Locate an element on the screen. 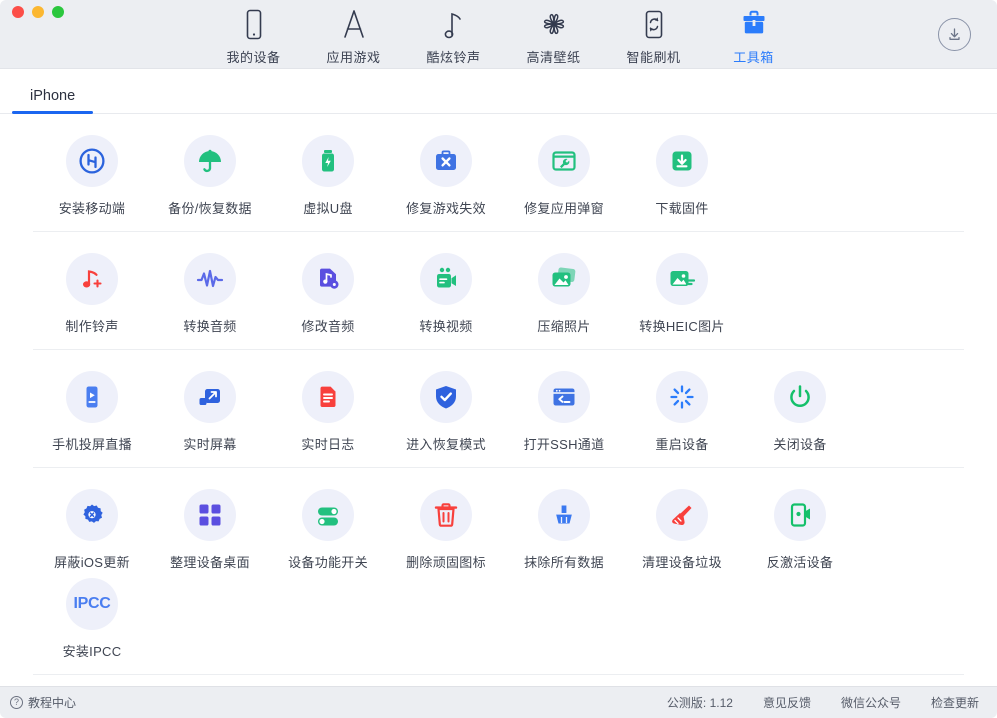 The image size is (997, 718). screen-cast-icon is located at coordinates (92, 397).